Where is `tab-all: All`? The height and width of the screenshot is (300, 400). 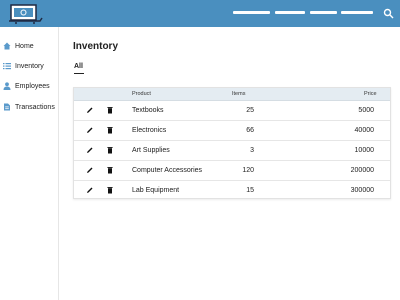 tab-all: All is located at coordinates (78, 66).